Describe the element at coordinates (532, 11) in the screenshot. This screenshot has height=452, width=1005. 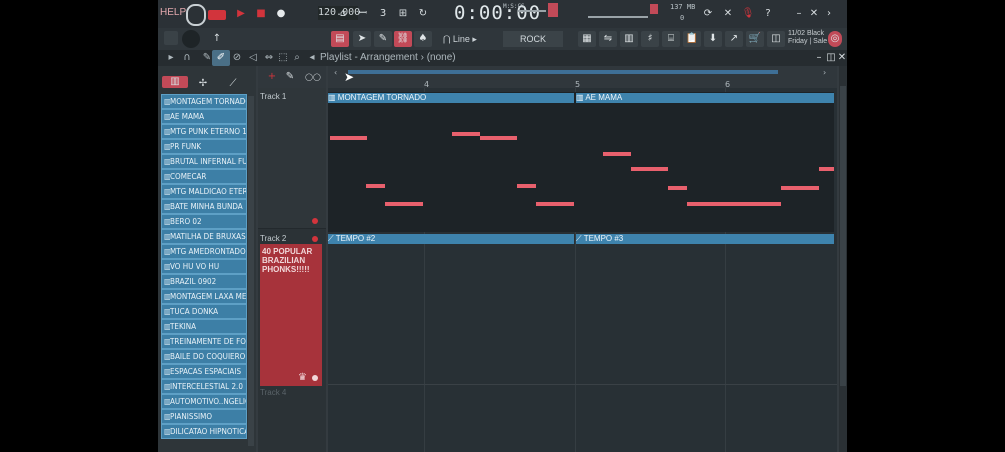
I see `master-pitch-slider` at that location.